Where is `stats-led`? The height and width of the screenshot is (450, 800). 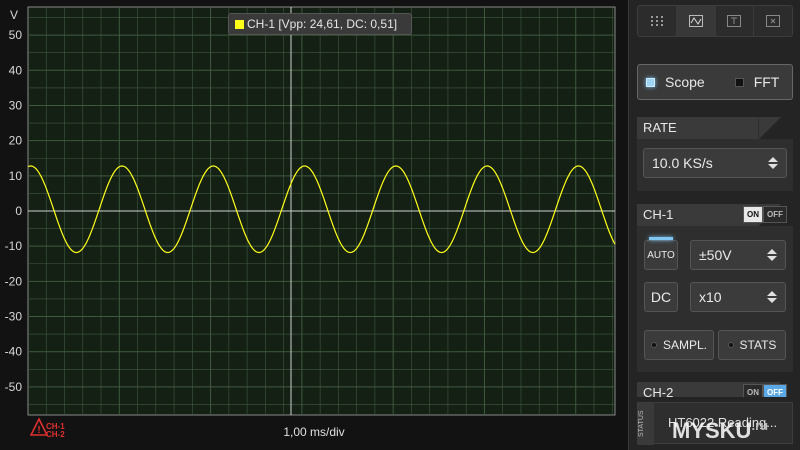
stats-led is located at coordinates (730, 345).